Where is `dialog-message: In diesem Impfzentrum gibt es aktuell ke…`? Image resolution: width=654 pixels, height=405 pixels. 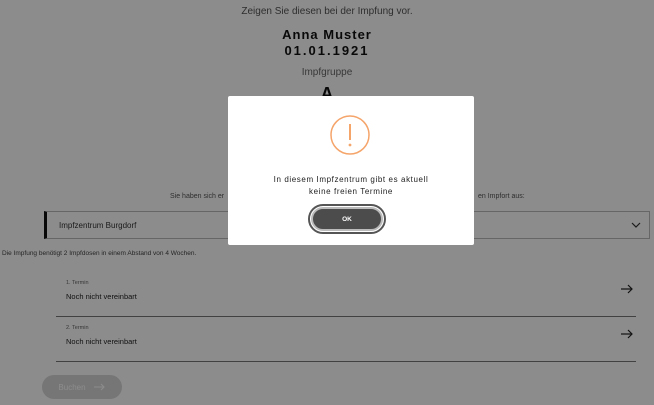
dialog-message: In diesem Impfzentrum gibt es aktuell ke… is located at coordinates (351, 186).